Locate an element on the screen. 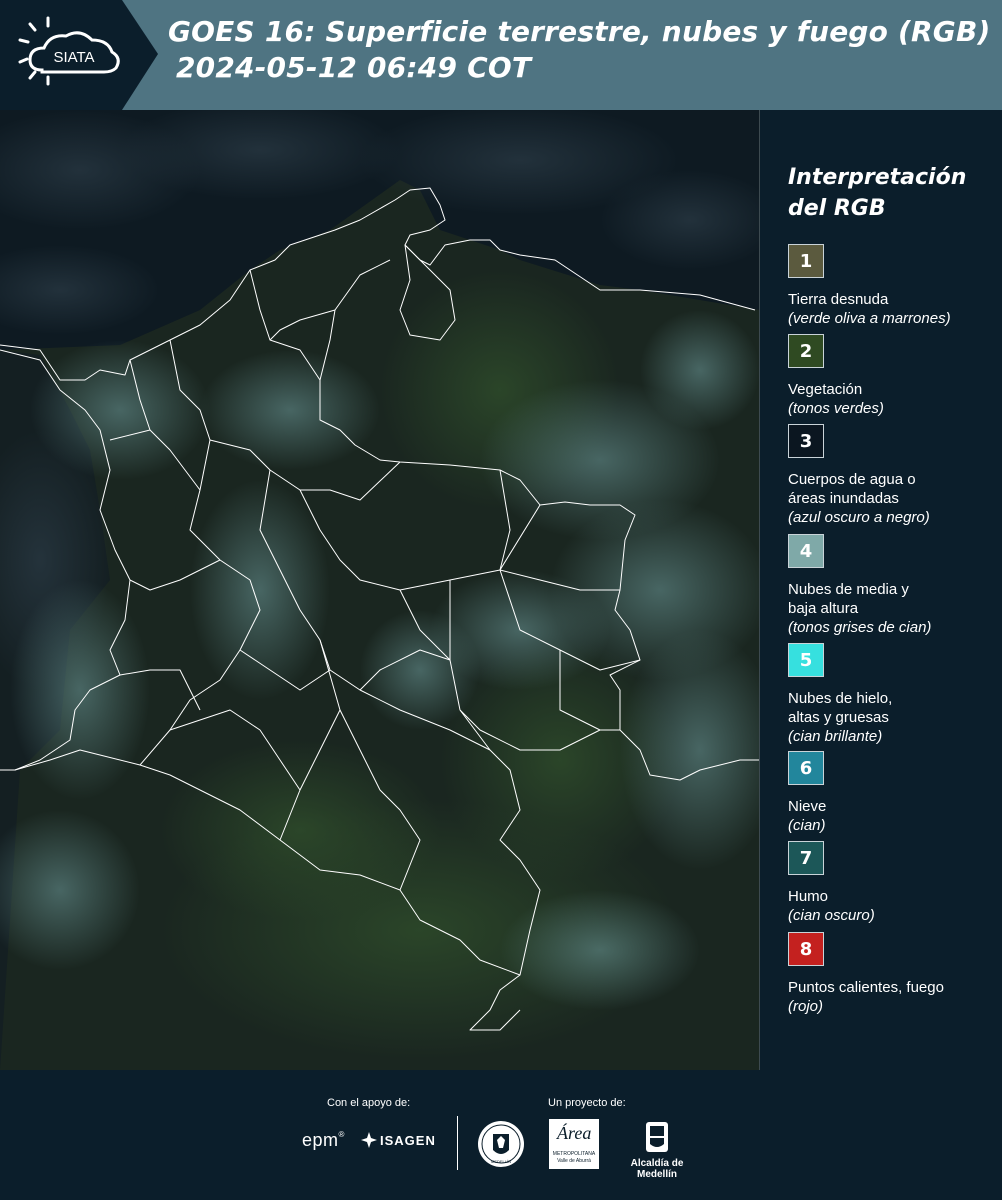 The width and height of the screenshot is (1002, 1200). legend-num-3: 3 is located at coordinates (806, 441).